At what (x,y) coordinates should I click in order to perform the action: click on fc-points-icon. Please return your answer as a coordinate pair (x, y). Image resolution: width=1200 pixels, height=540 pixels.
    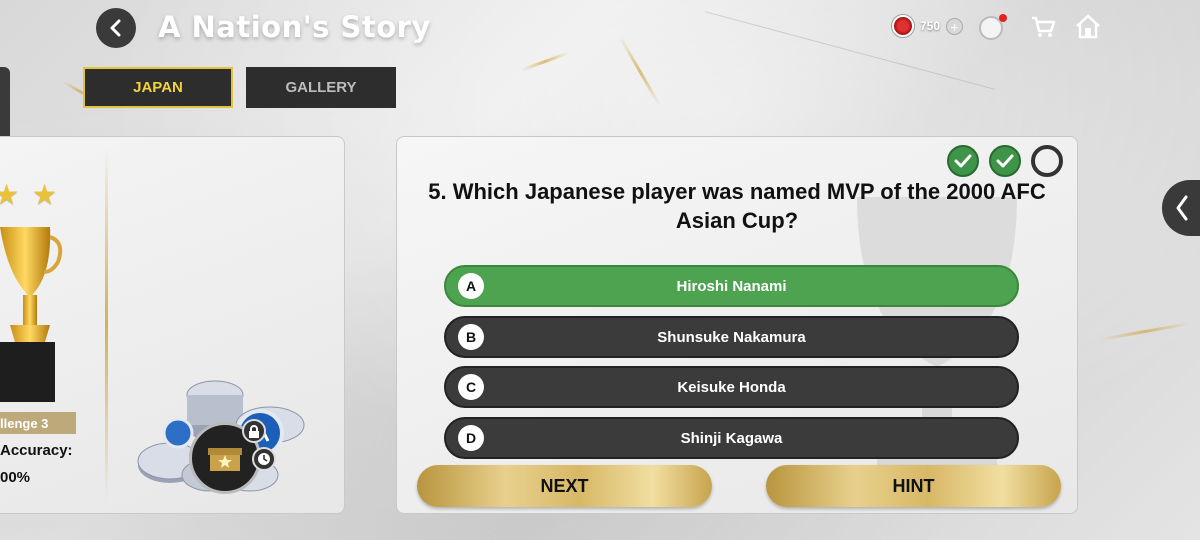
    Looking at the image, I should click on (903, 26).